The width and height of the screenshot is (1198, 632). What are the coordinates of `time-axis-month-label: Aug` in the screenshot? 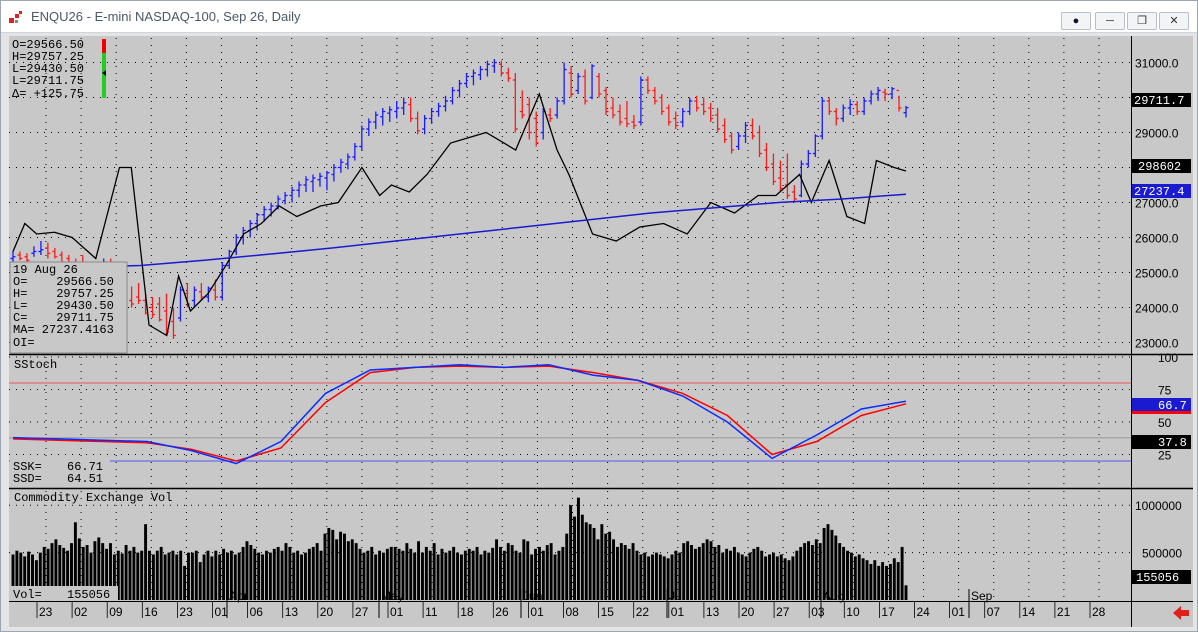 It's located at (833, 596).